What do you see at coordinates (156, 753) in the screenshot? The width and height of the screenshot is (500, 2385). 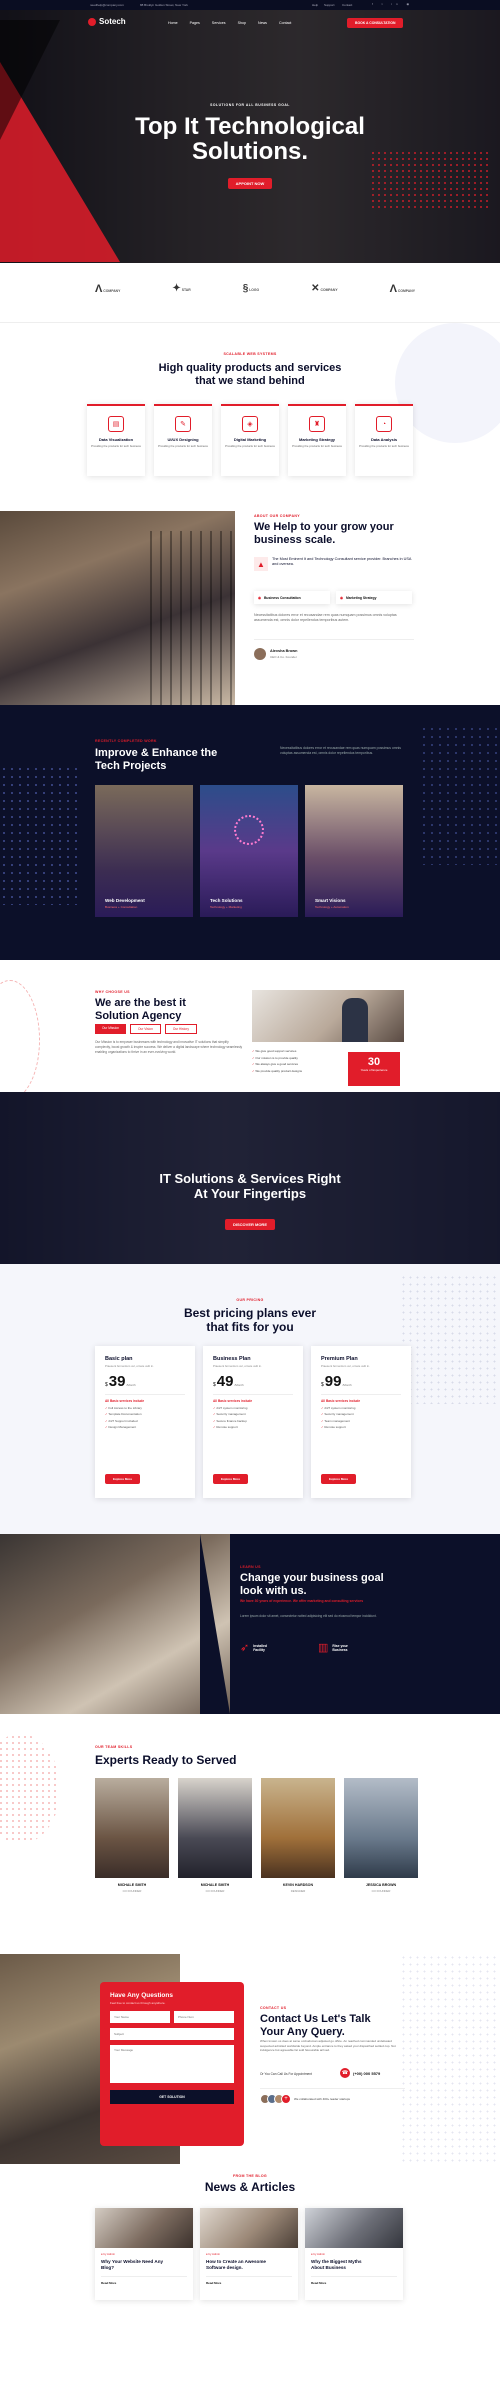 I see `projects-title-line1: Improve & Enhance the` at bounding box center [156, 753].